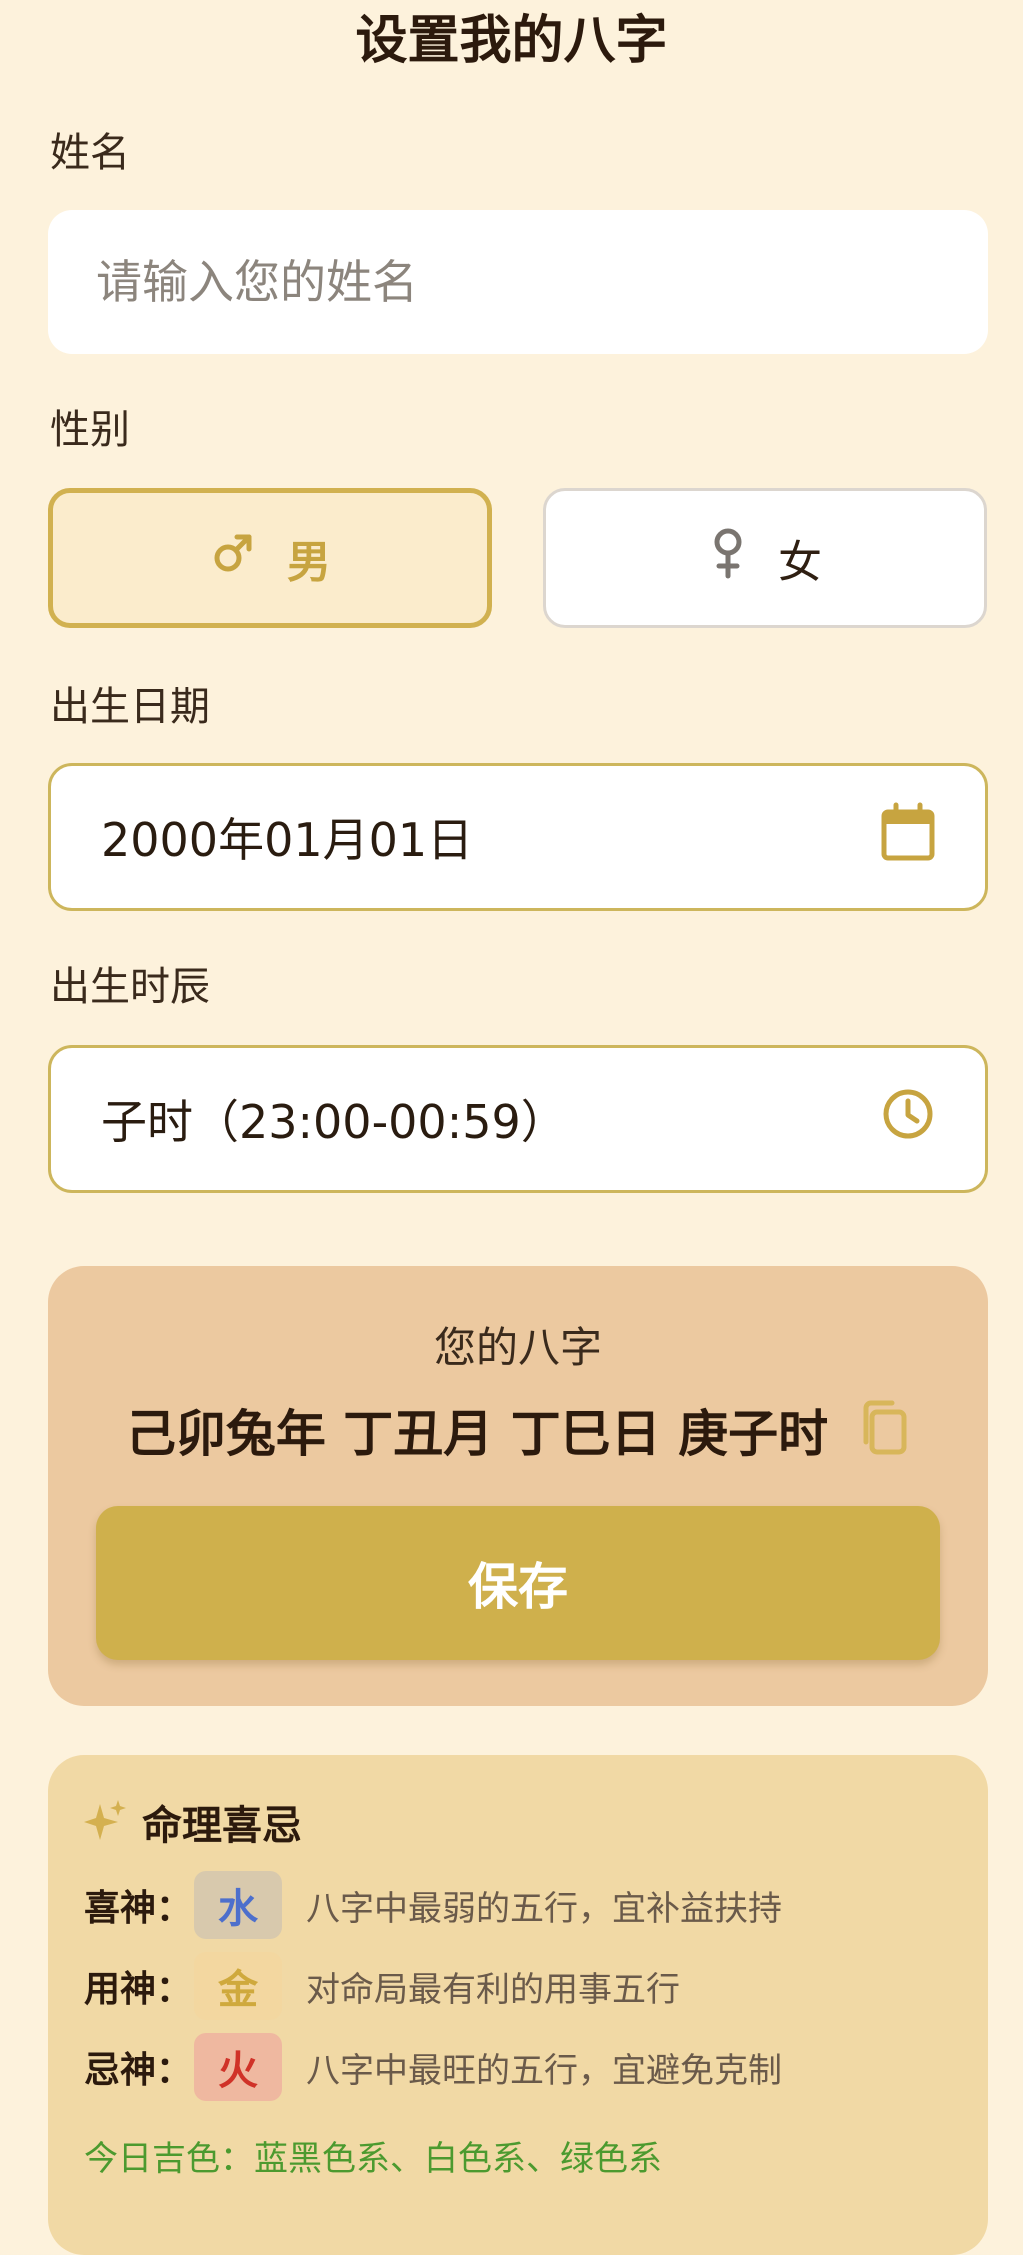 The image size is (1023, 2255). I want to click on name-label: 姓名, so click(90, 153).